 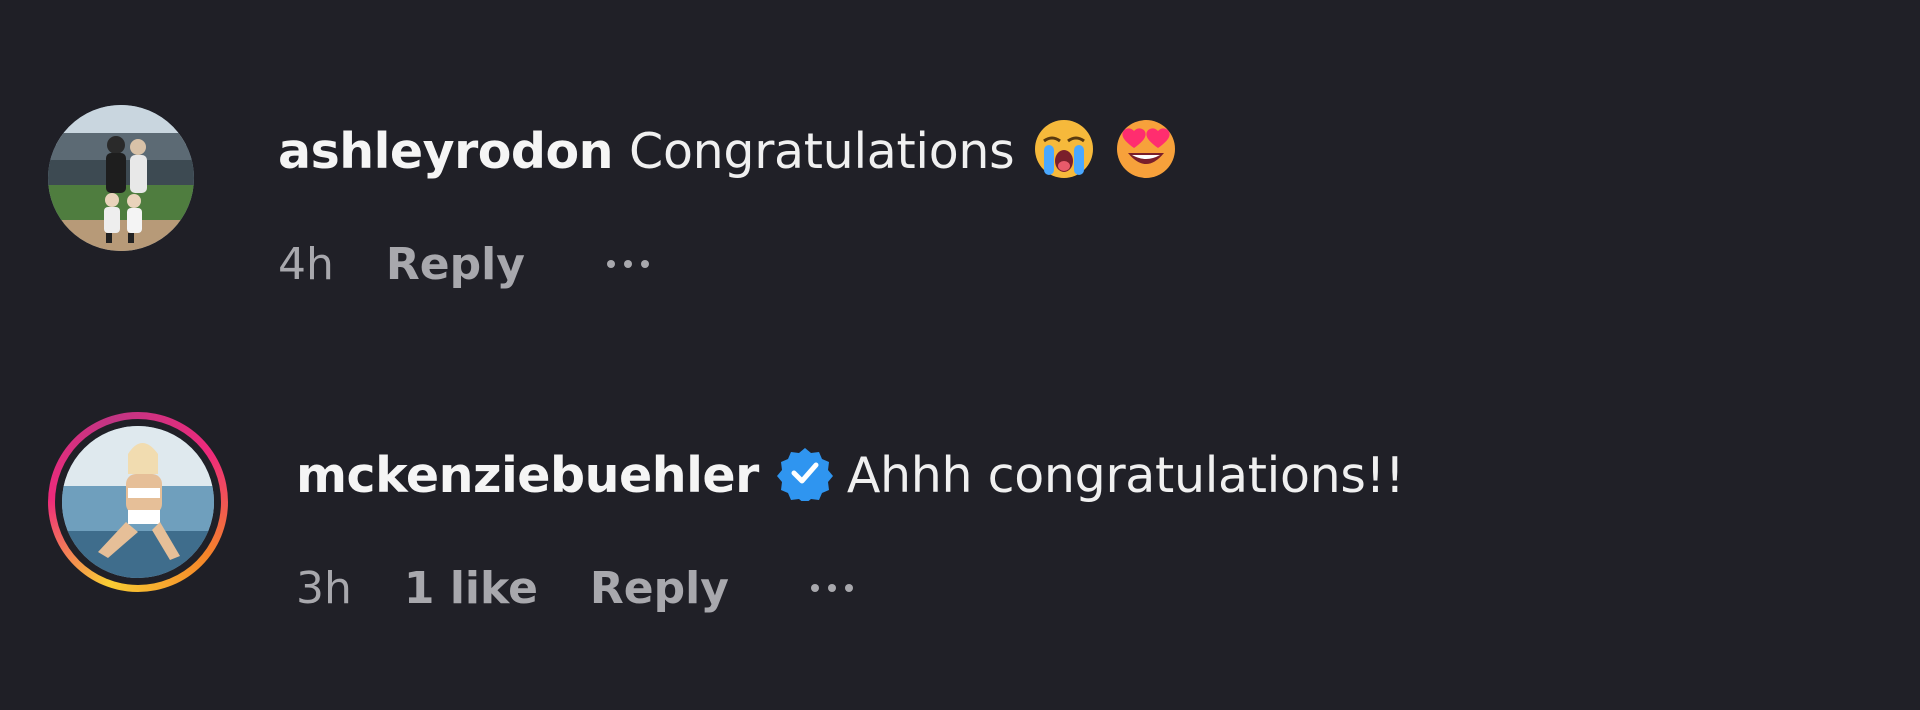 I want to click on comment-username: ashleyrodon, so click(x=446, y=151).